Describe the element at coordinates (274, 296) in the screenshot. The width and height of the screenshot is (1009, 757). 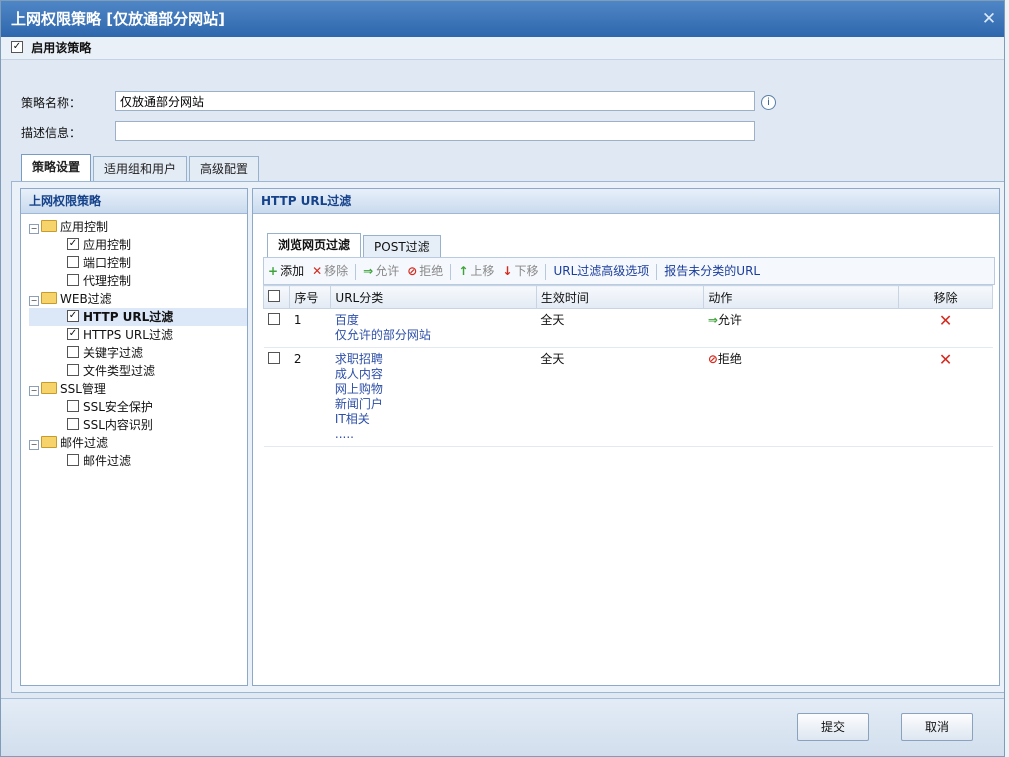
I see `select-all-checkbox` at that location.